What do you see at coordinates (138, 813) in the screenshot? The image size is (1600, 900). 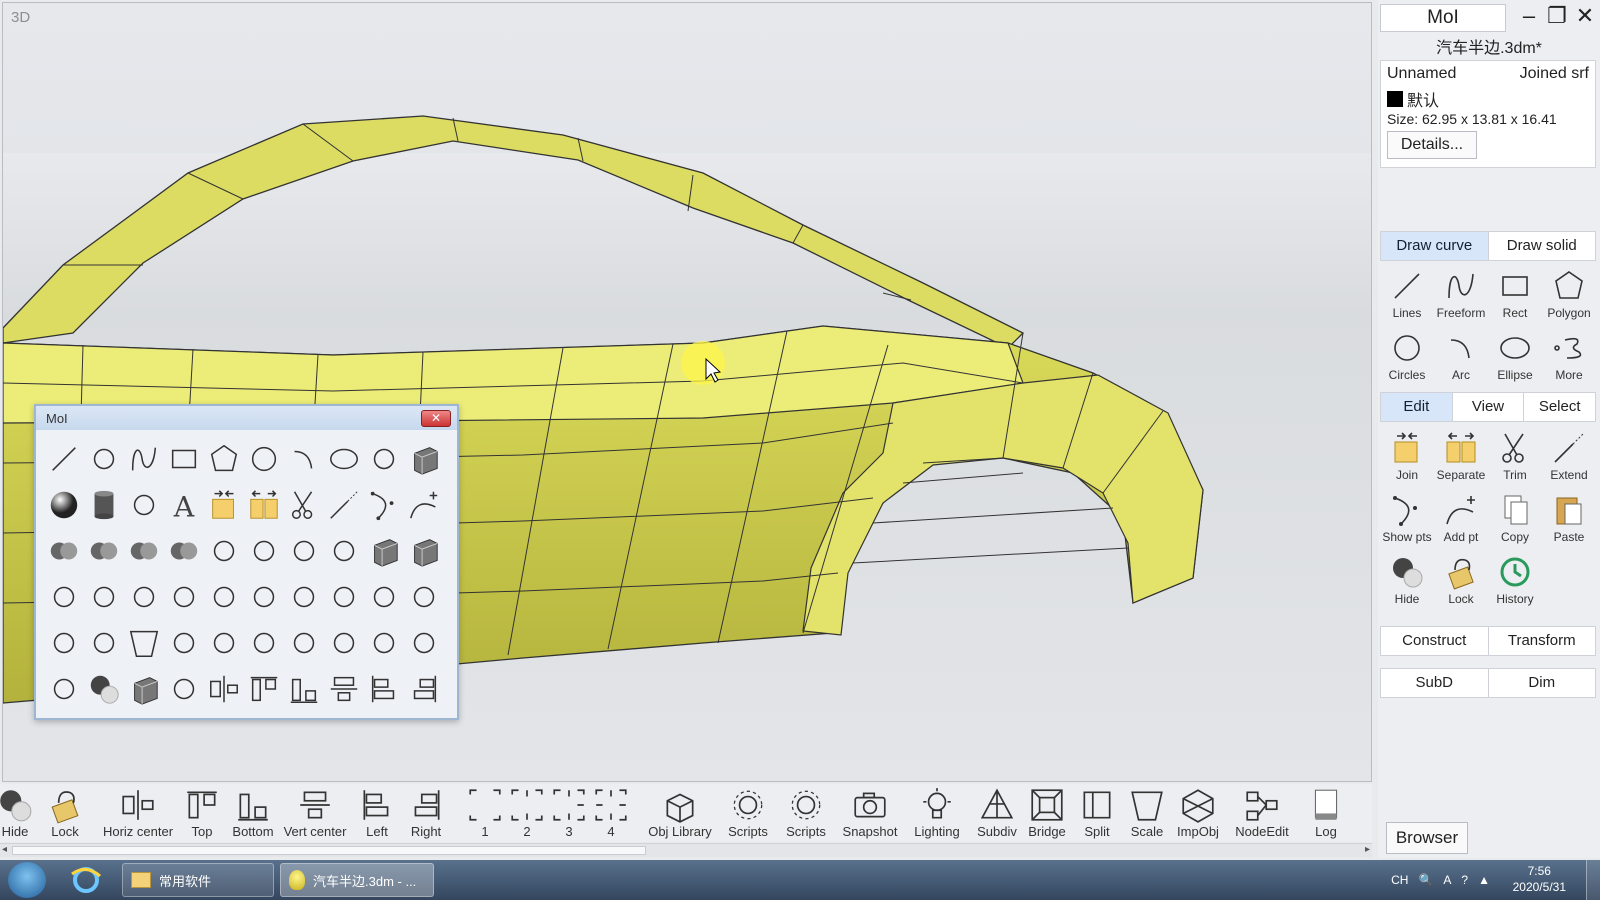 I see `toolbar-horiz-center-button: Horiz center` at bounding box center [138, 813].